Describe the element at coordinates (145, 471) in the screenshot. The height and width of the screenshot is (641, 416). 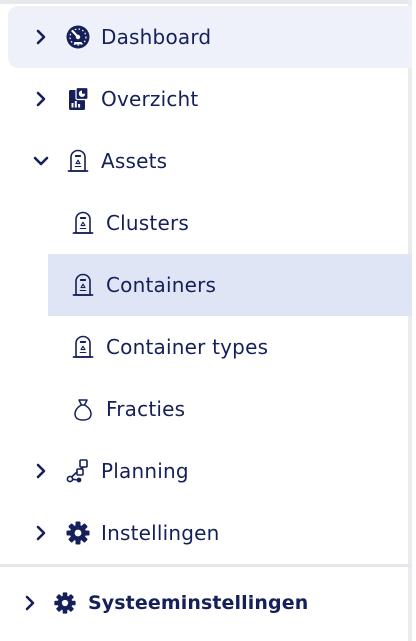
I see `sidebar-item-label: Planning` at that location.